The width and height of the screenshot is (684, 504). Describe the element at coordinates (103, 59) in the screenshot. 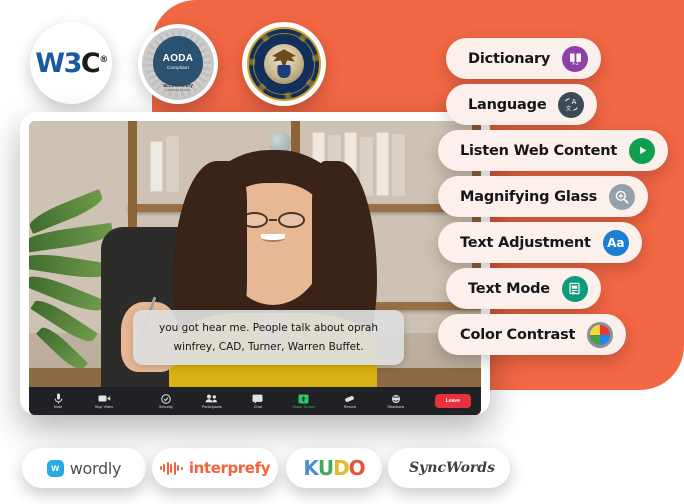

I see `registered-mark-icon: ®` at that location.